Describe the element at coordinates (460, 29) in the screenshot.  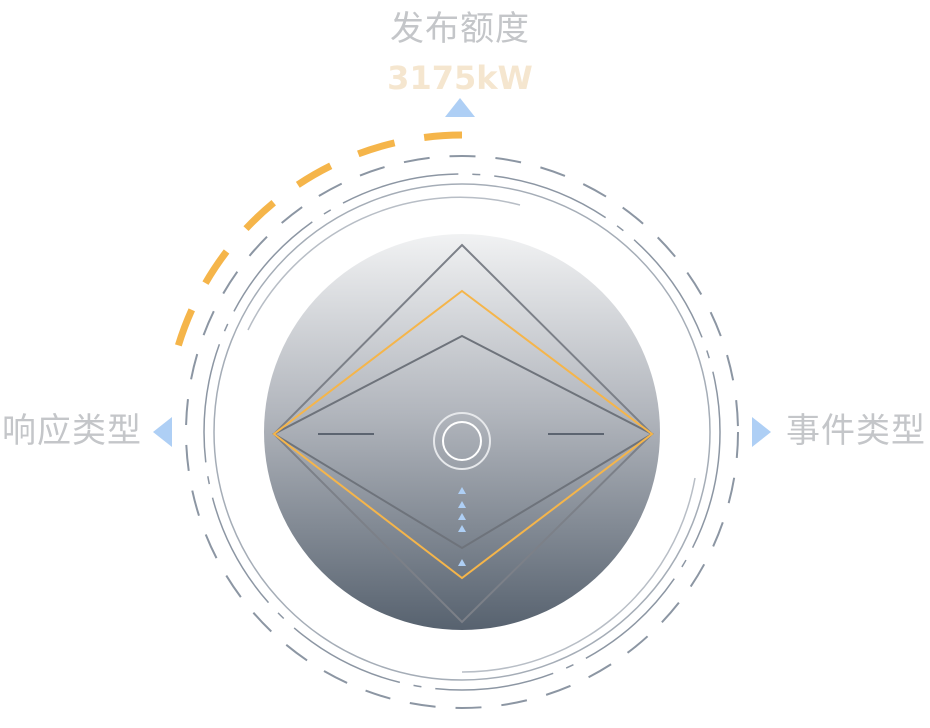
I see `release-quota-title: 发布额度` at that location.